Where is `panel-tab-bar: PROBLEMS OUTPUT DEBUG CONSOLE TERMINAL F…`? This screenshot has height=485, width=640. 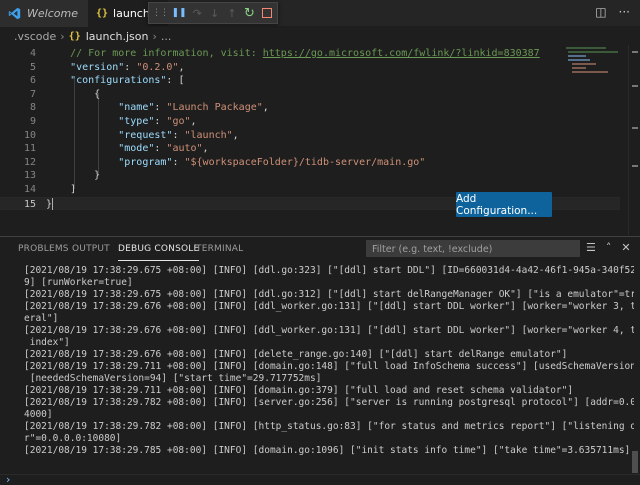
panel-tab-bar: PROBLEMS OUTPUT DEBUG CONSOLE TERMINAL F… is located at coordinates (320, 249).